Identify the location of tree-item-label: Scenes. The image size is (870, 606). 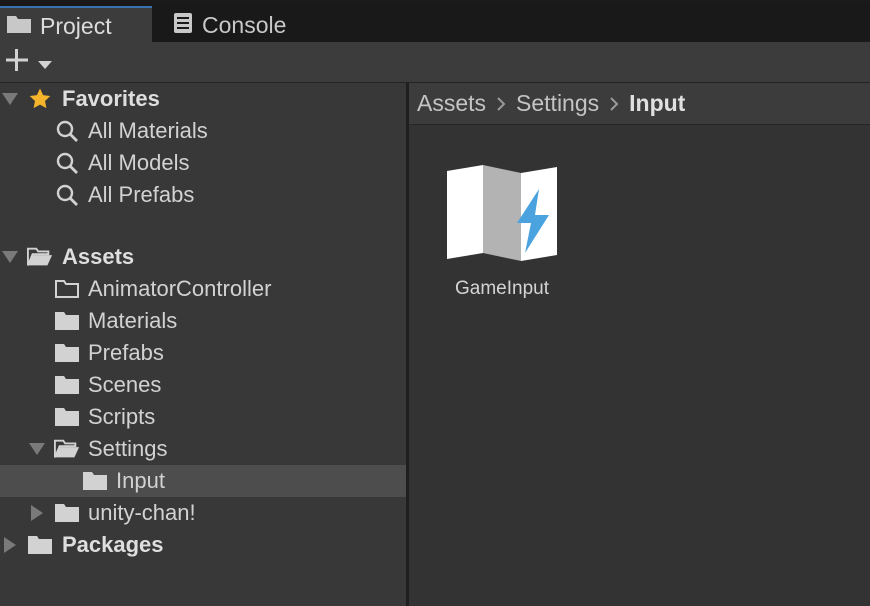
(125, 384).